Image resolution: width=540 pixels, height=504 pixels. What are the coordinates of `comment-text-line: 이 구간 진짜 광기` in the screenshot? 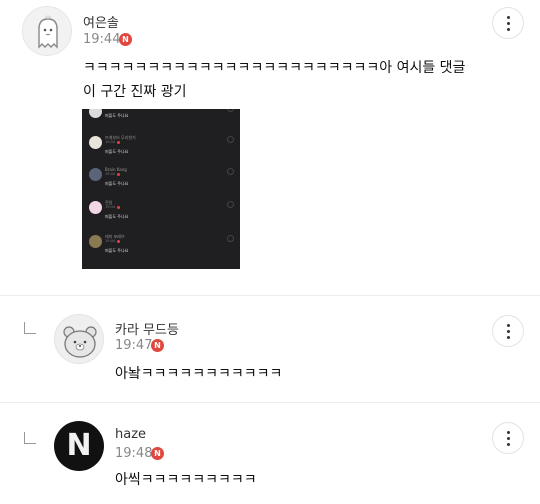 It's located at (135, 92).